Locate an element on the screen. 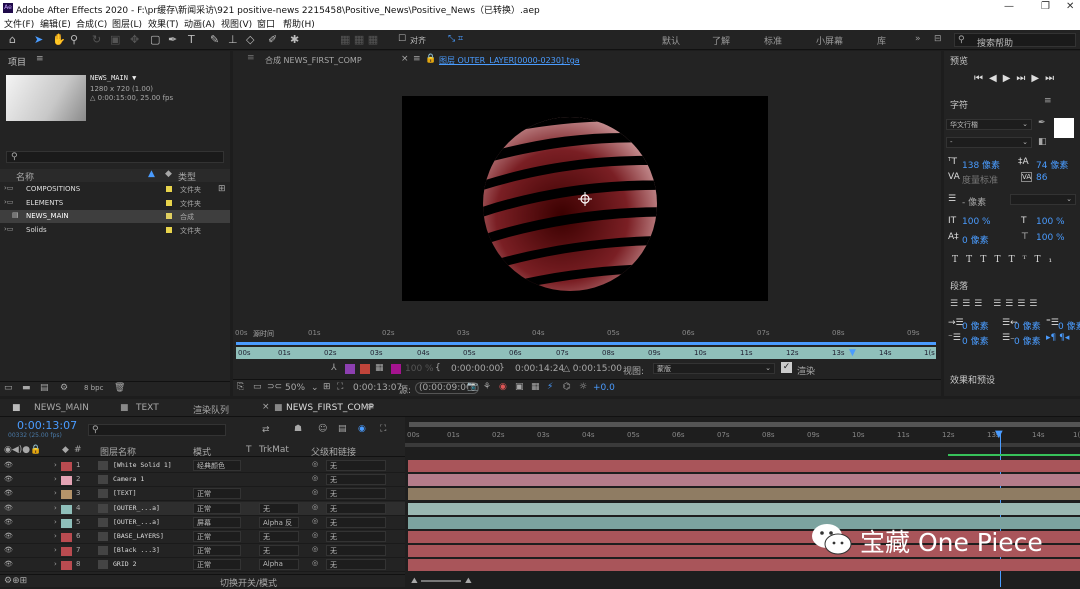 The image size is (1080, 589). layer-row: 👁 › 7 [Black ...3] 正常 无 ◎ 无 is located at coordinates (204, 551).